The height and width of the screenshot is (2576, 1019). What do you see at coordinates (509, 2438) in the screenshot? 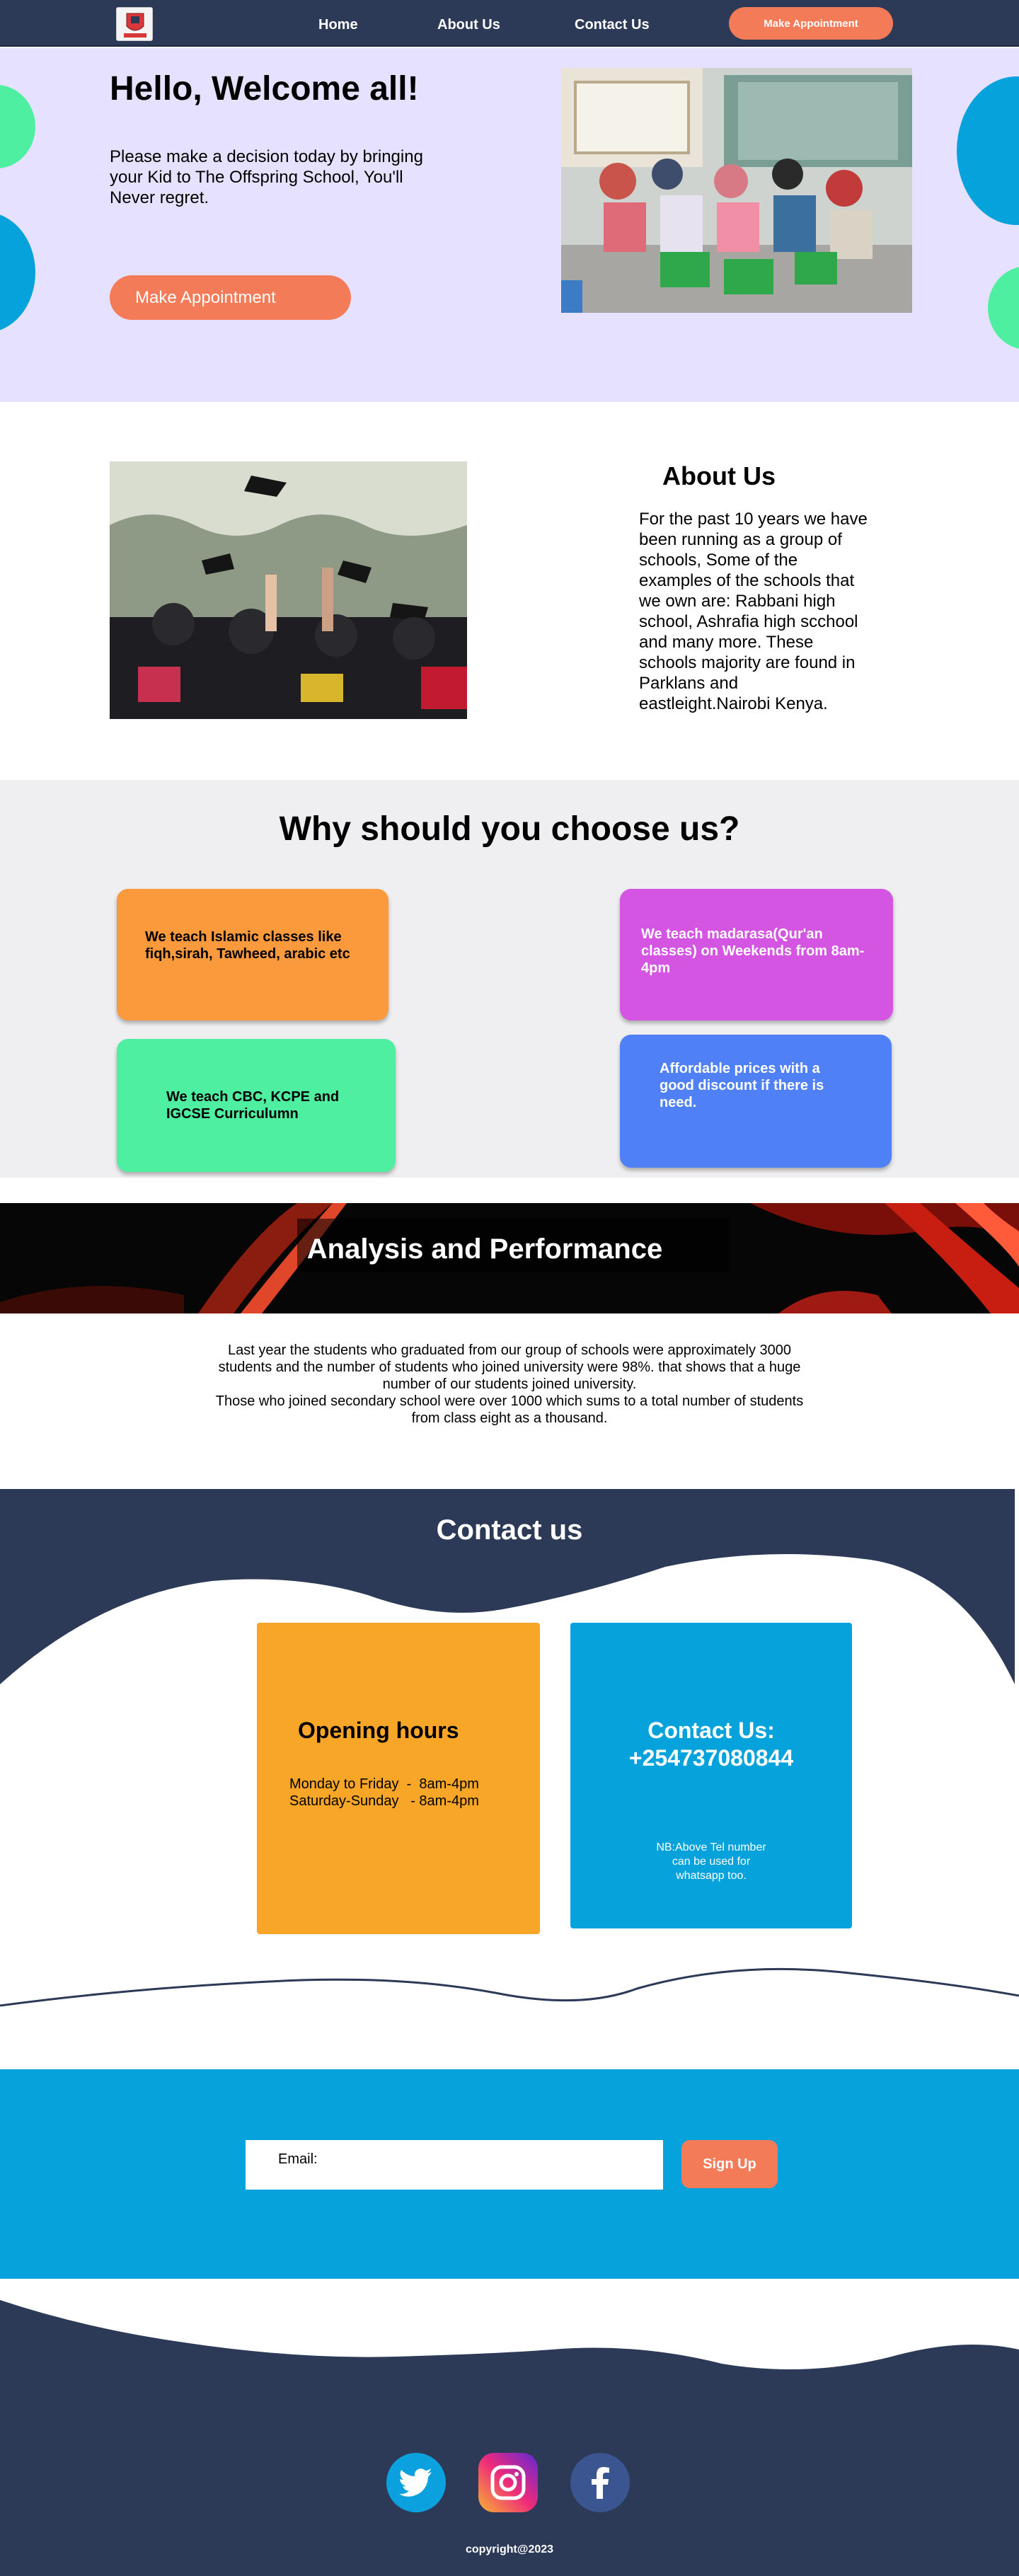
I see `footer` at bounding box center [509, 2438].